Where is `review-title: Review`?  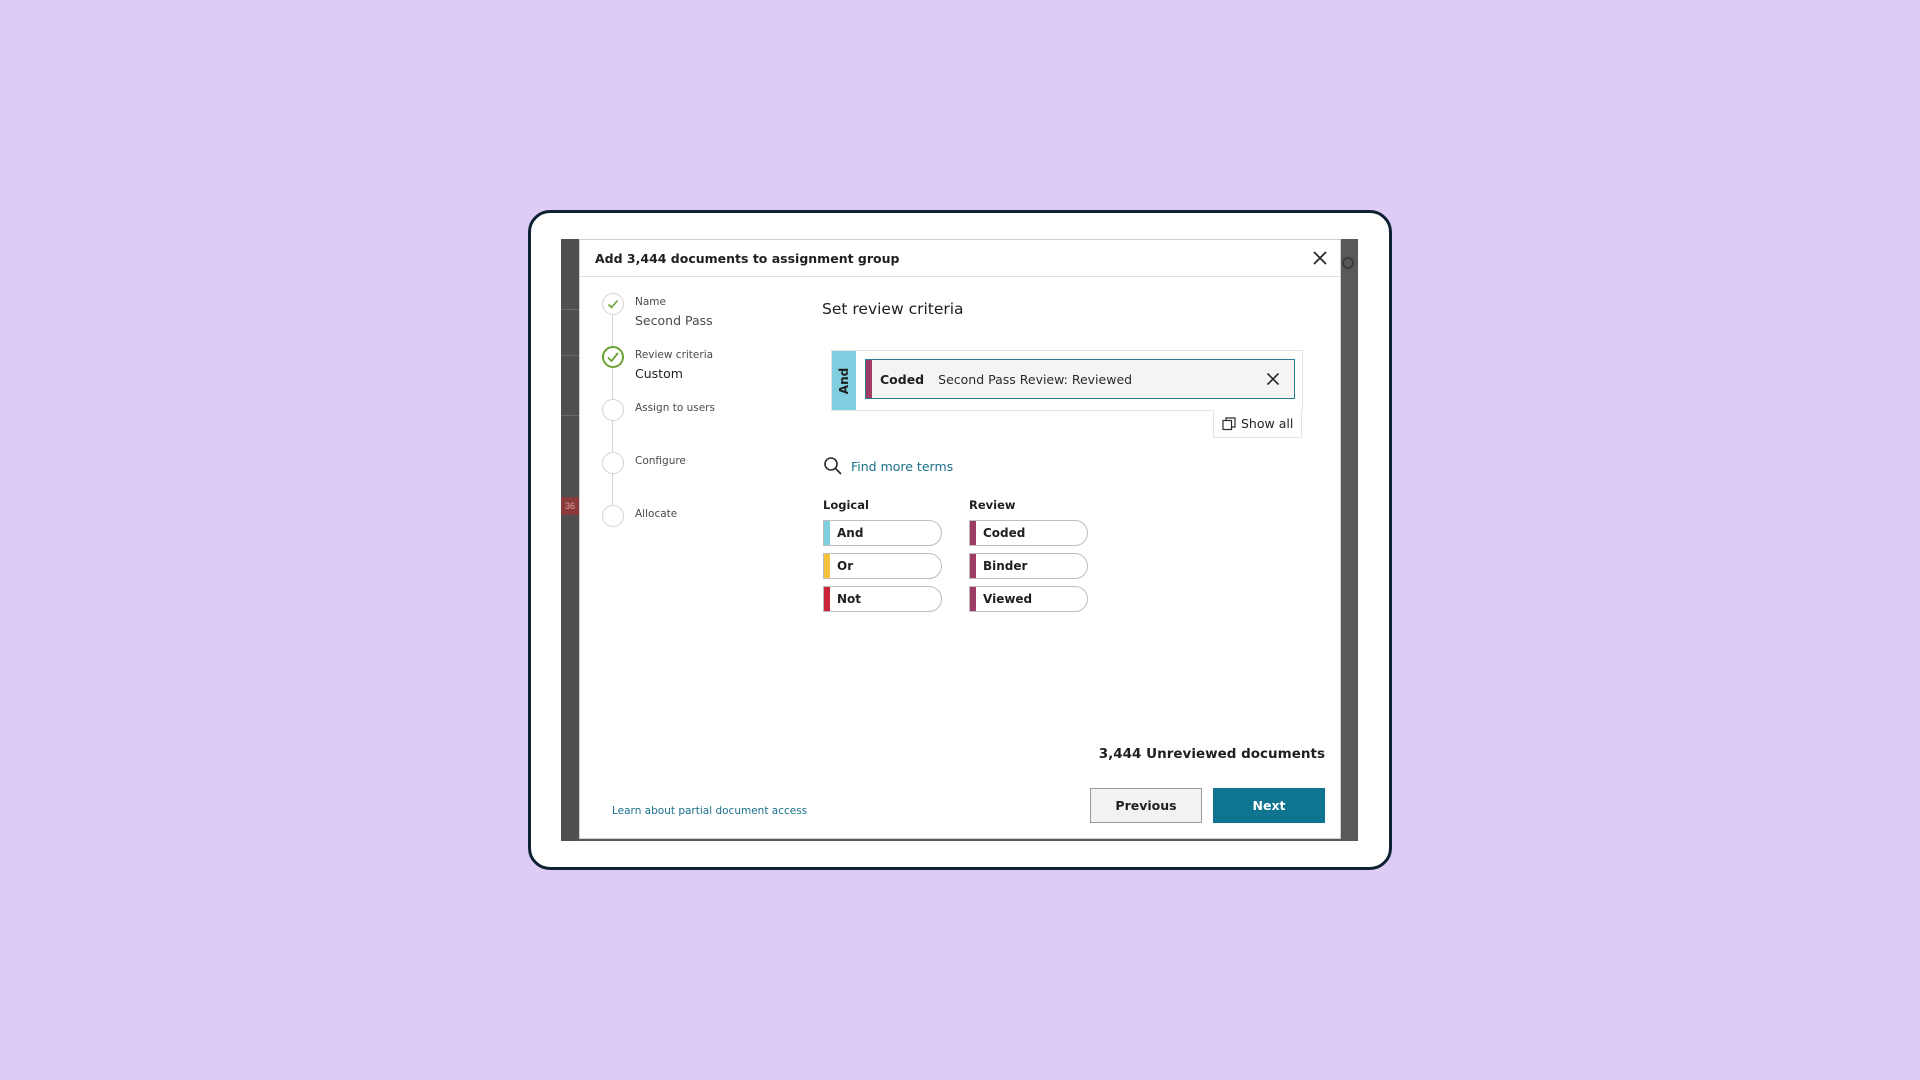
review-title: Review is located at coordinates (992, 505).